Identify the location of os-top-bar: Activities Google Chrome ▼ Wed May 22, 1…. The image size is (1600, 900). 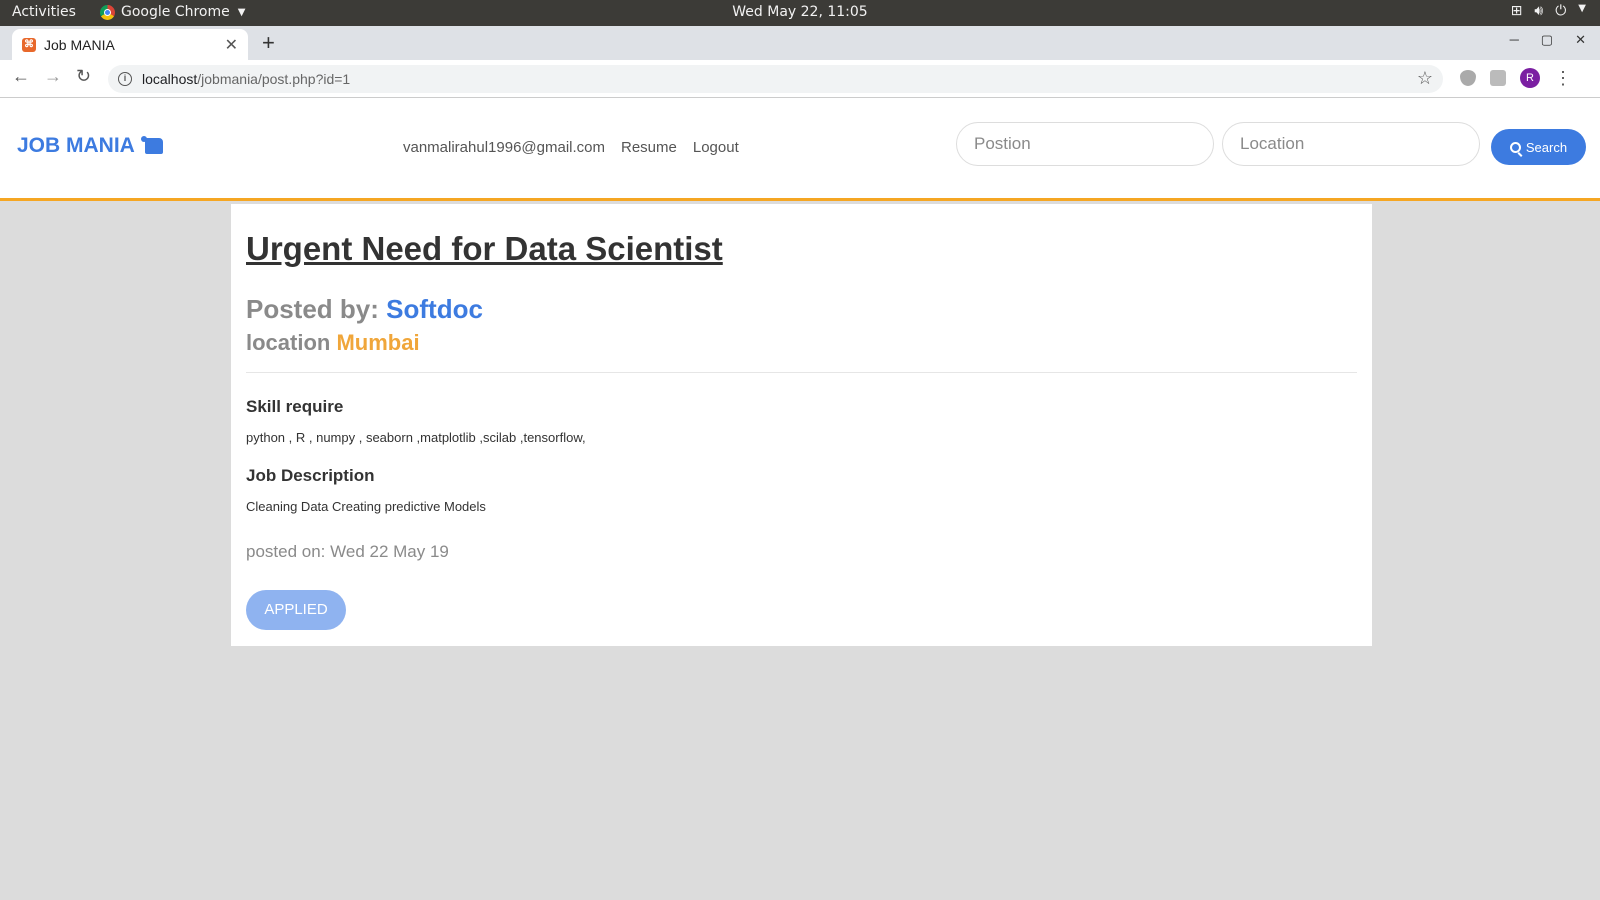
(800, 13).